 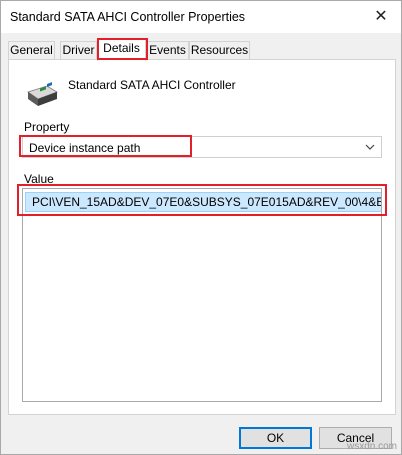 I want to click on value-label: Value, so click(x=39, y=179).